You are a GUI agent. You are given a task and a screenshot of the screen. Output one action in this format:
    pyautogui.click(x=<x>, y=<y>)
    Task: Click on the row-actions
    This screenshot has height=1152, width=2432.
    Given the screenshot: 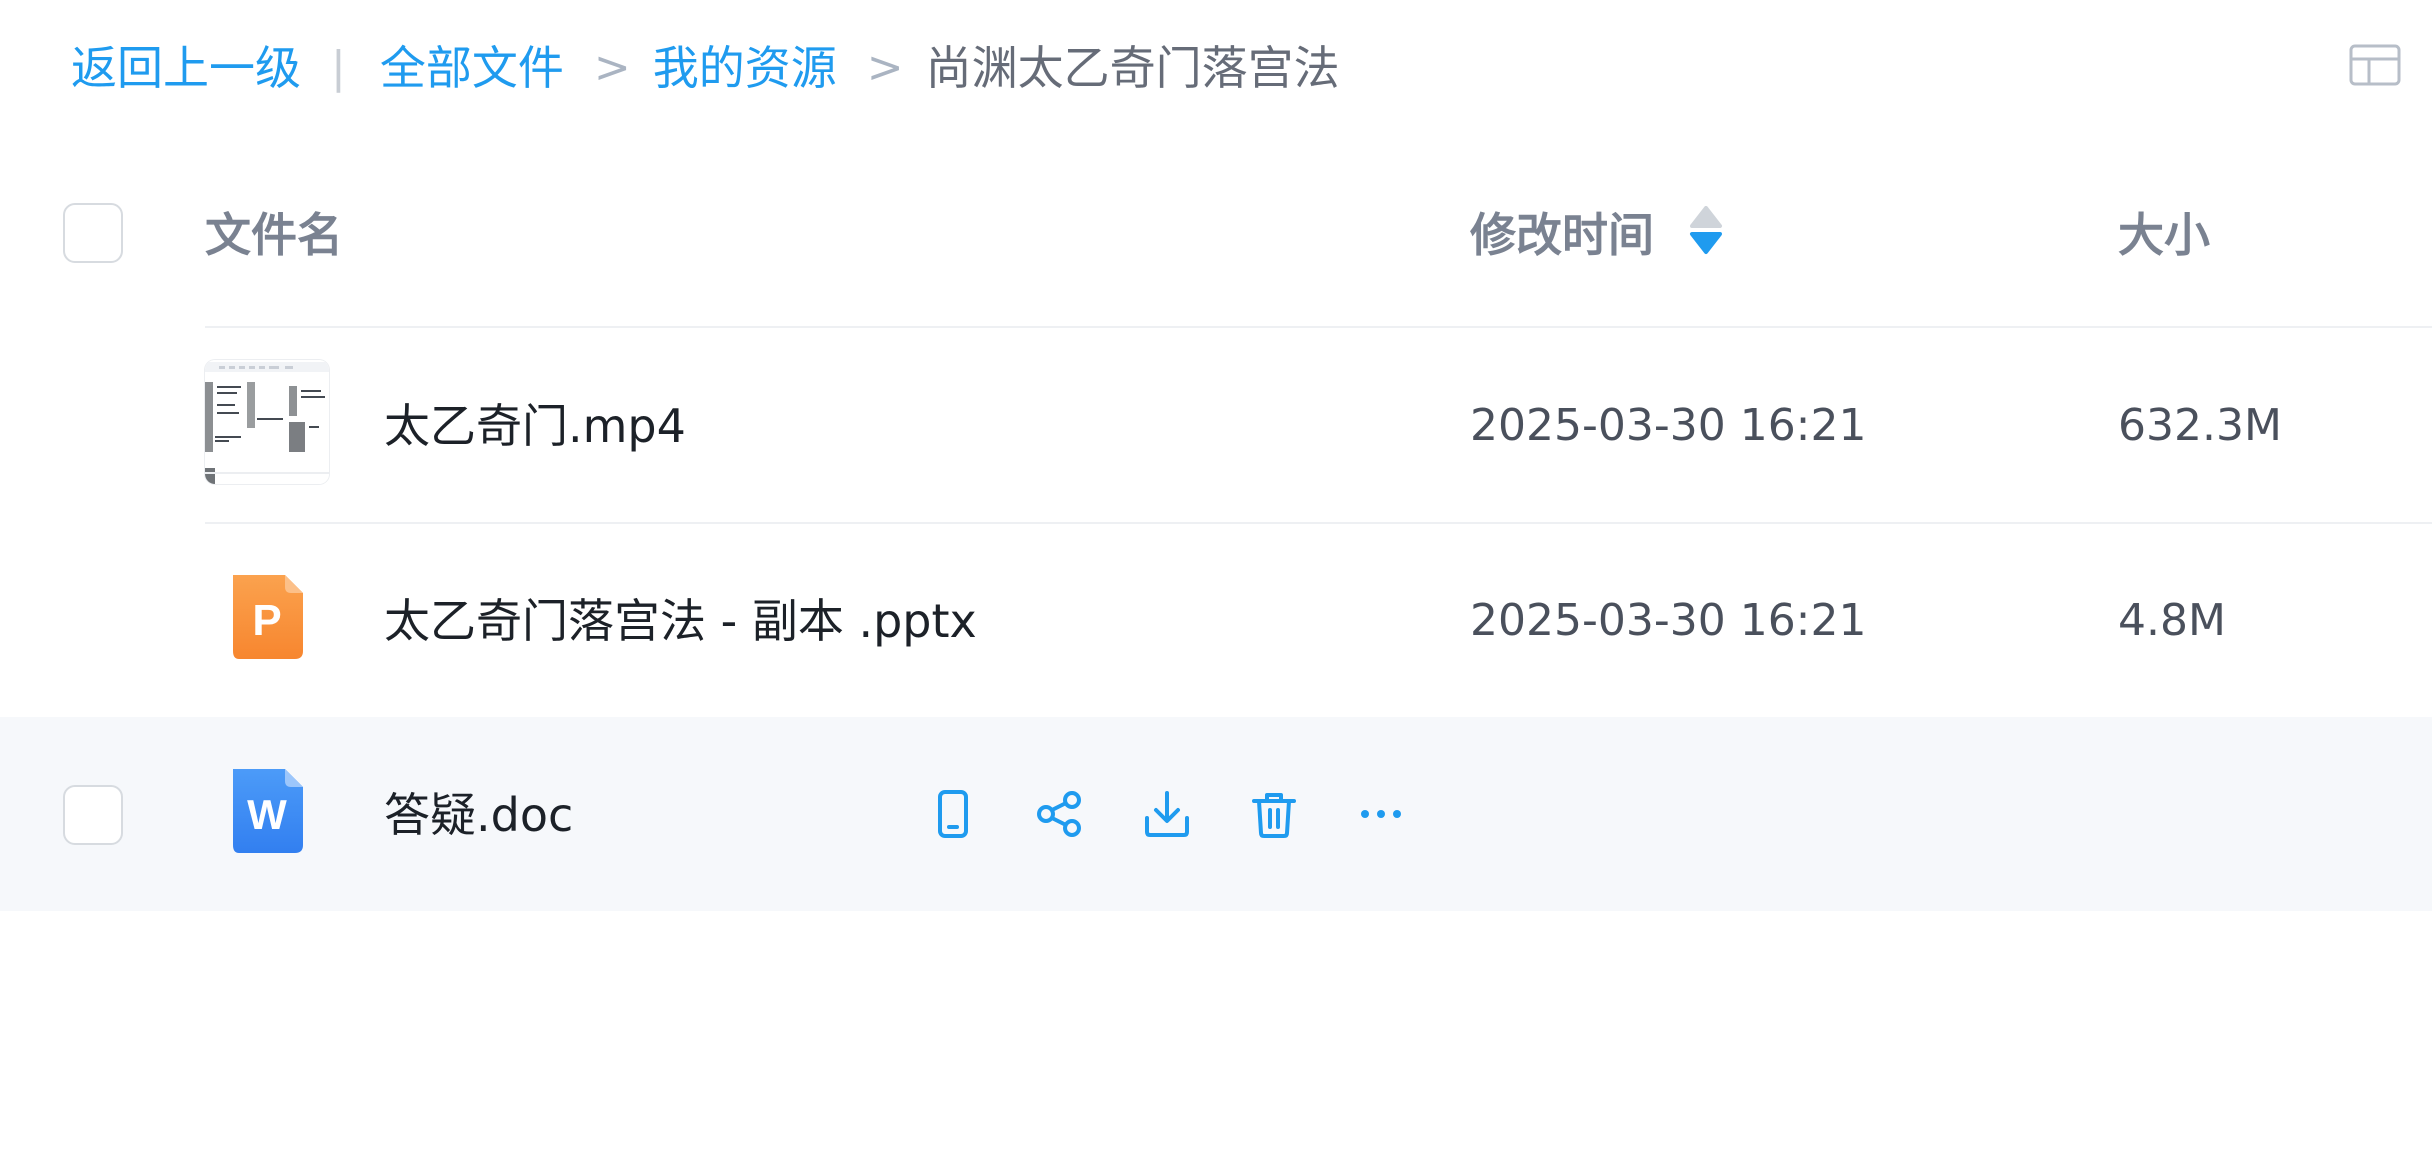 What is the action you would take?
    pyautogui.click(x=1167, y=814)
    